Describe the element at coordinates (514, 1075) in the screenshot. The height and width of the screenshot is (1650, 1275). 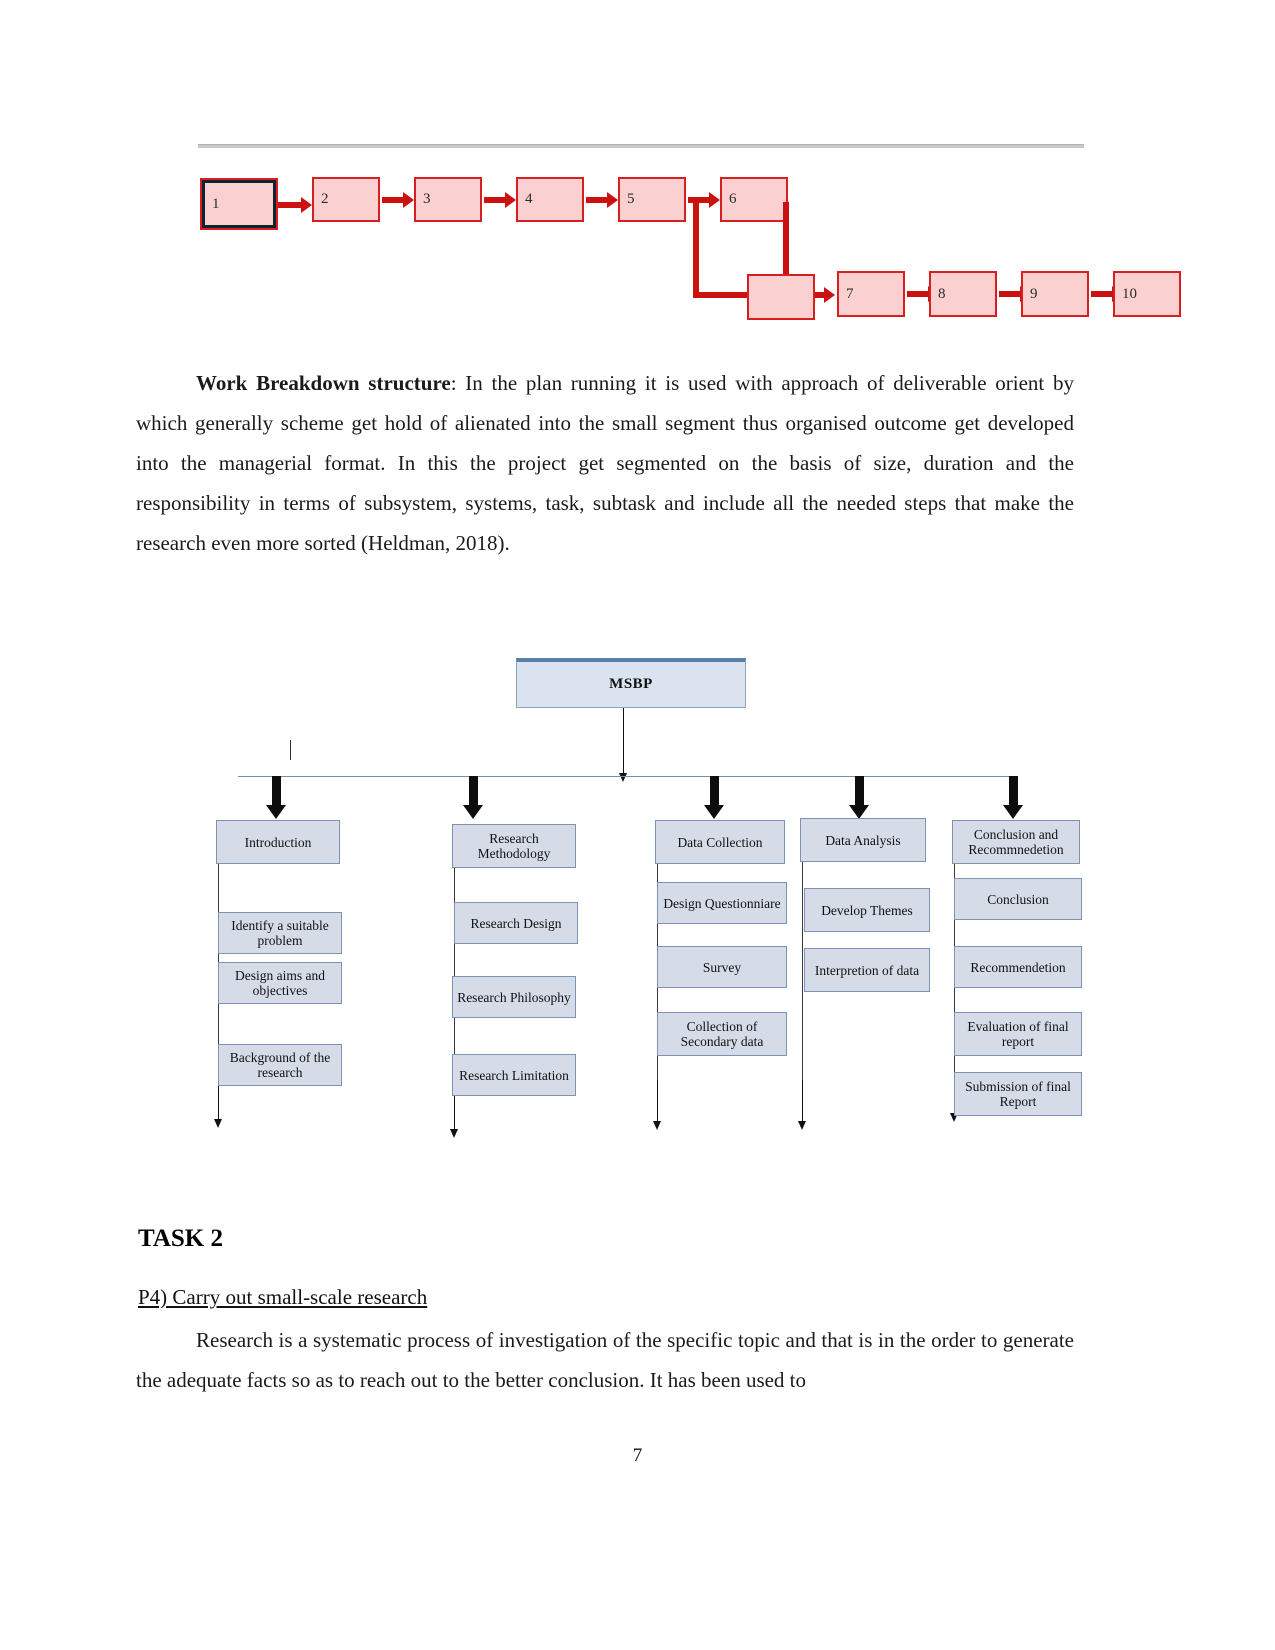
I see `wbs-item-research-limitation: Research Limitation` at that location.